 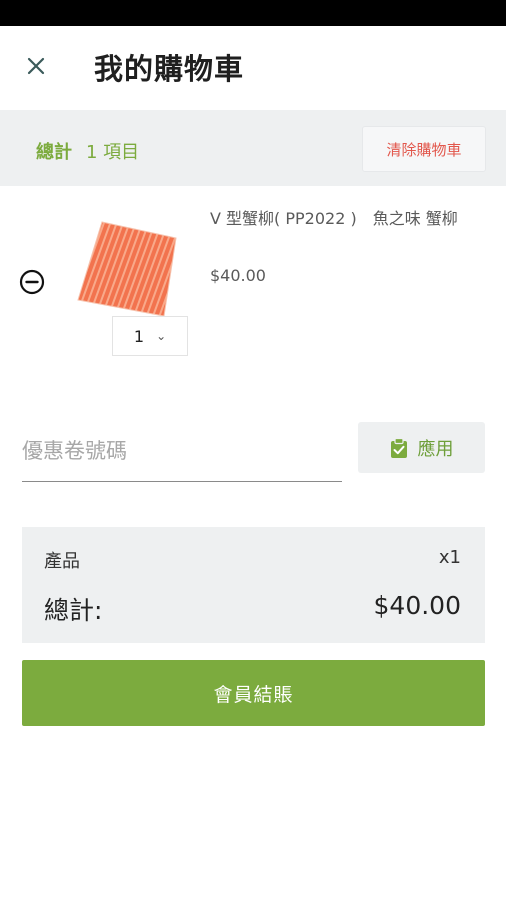 What do you see at coordinates (253, 148) in the screenshot?
I see `cart-summary-bar: 總計 1 項目 清除購物車` at bounding box center [253, 148].